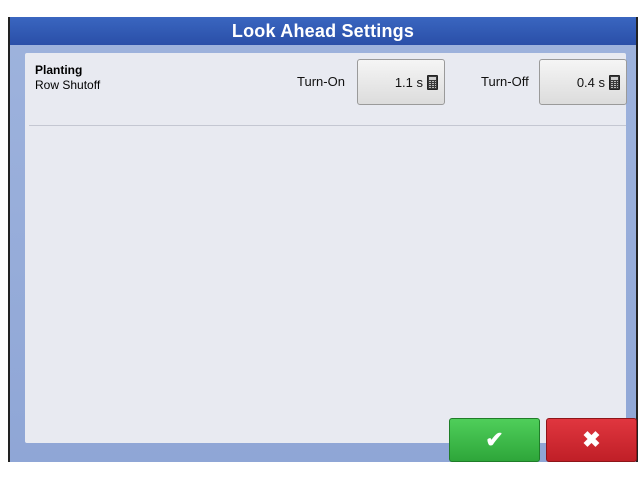 The image size is (640, 489). I want to click on ok-button: ✔, so click(494, 440).